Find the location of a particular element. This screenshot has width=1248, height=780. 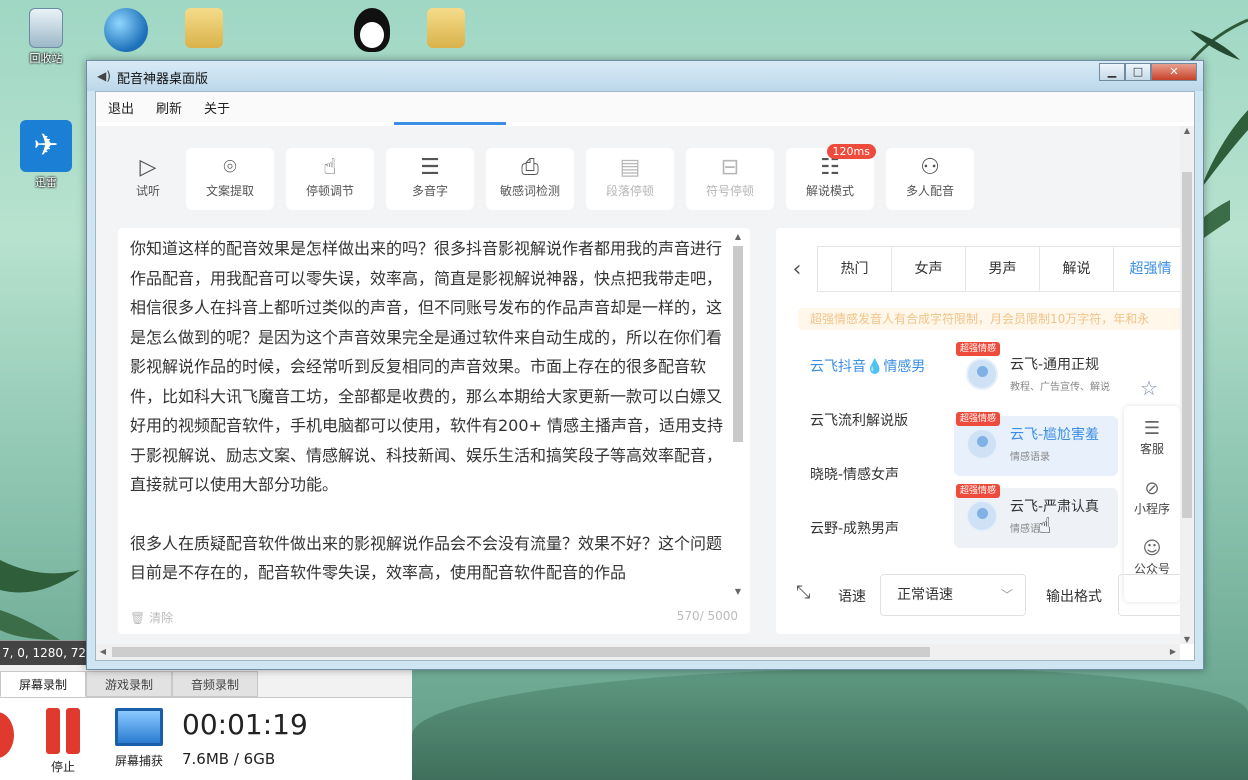

tab-hot: 热门 is located at coordinates (854, 269).